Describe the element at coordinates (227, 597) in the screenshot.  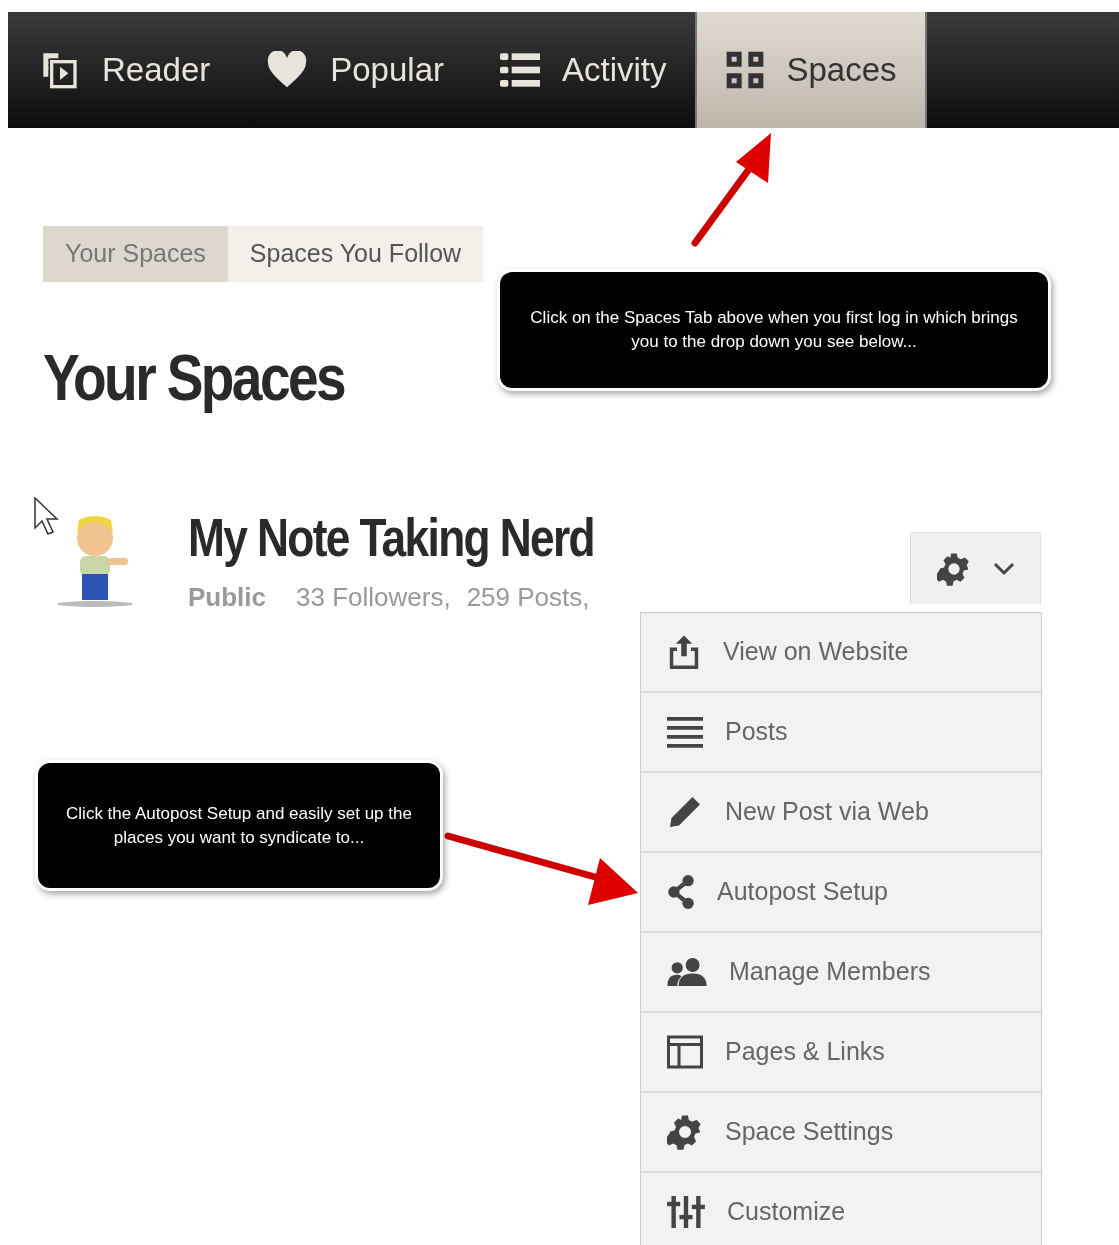
I see `visibility-label: Public` at that location.